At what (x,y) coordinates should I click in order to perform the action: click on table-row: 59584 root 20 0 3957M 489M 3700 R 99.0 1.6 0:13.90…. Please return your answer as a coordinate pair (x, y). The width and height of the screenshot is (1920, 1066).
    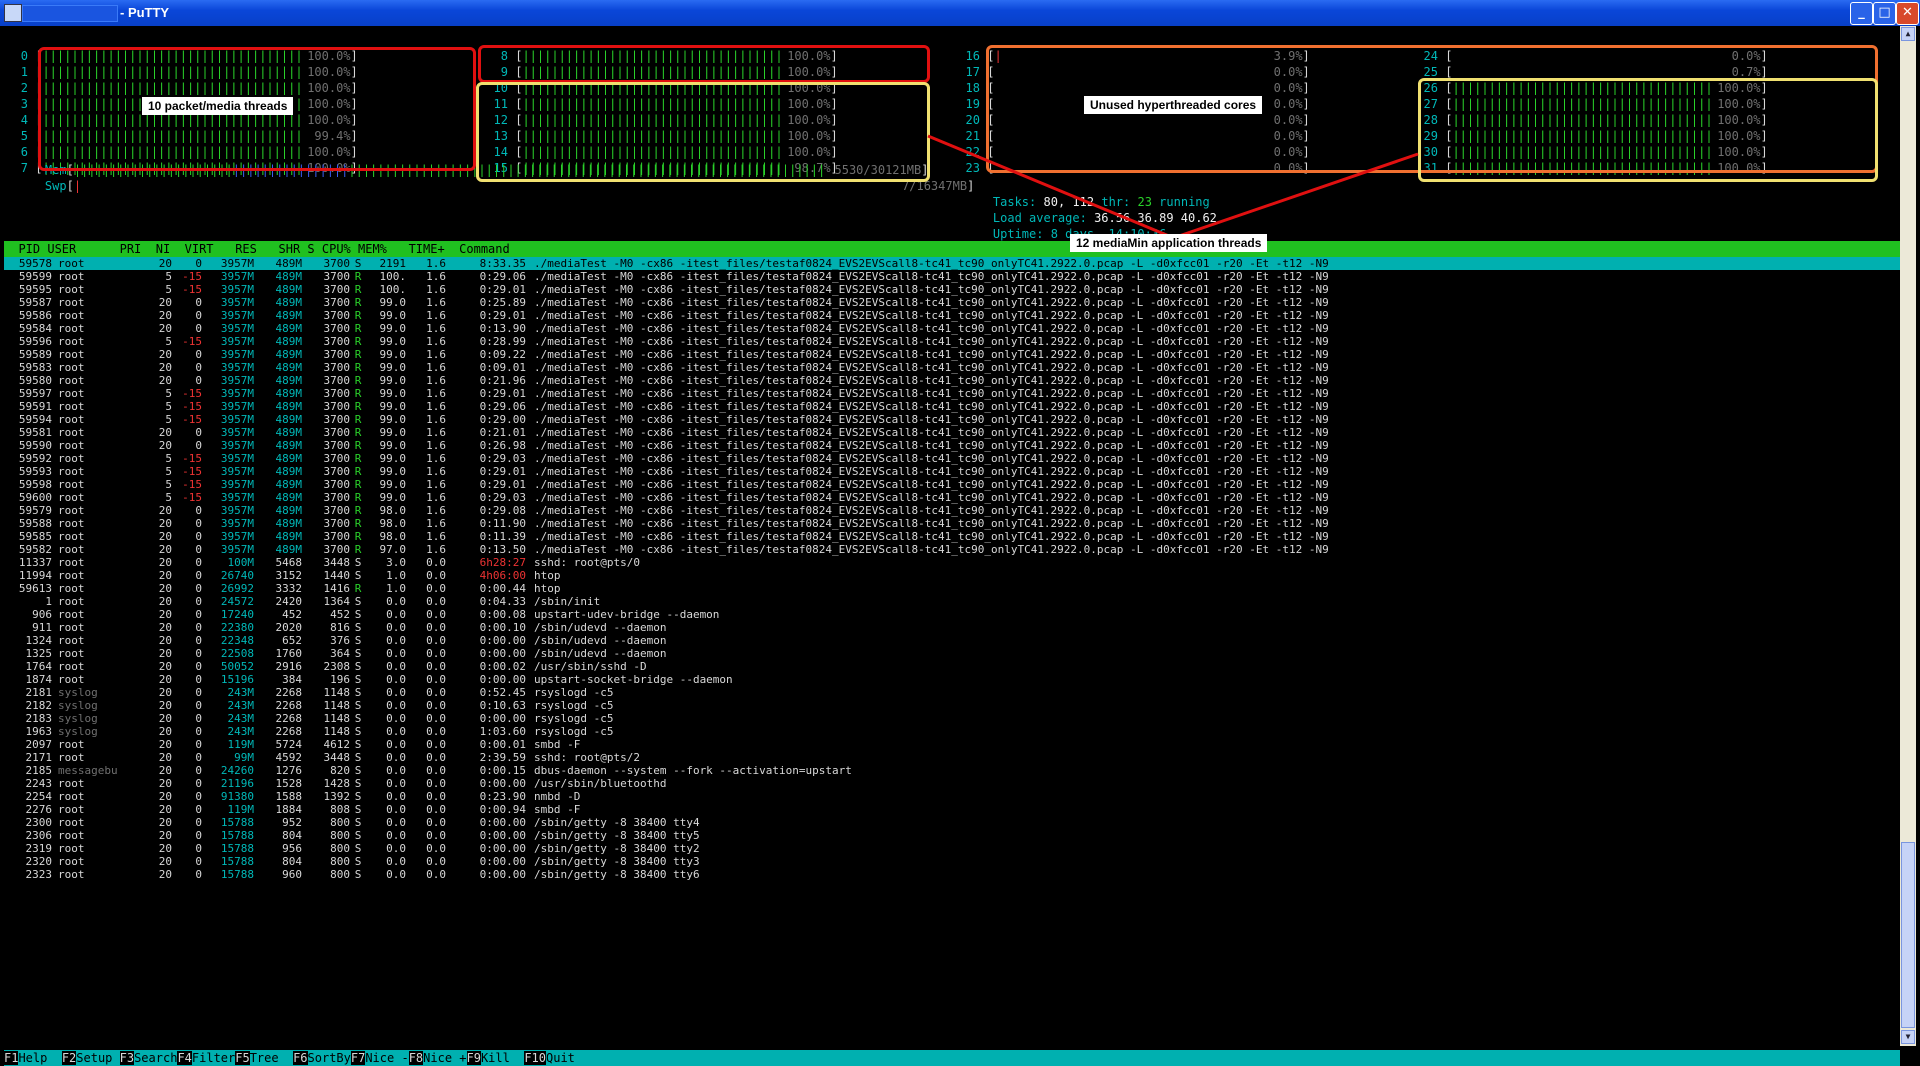
    Looking at the image, I should click on (952, 328).